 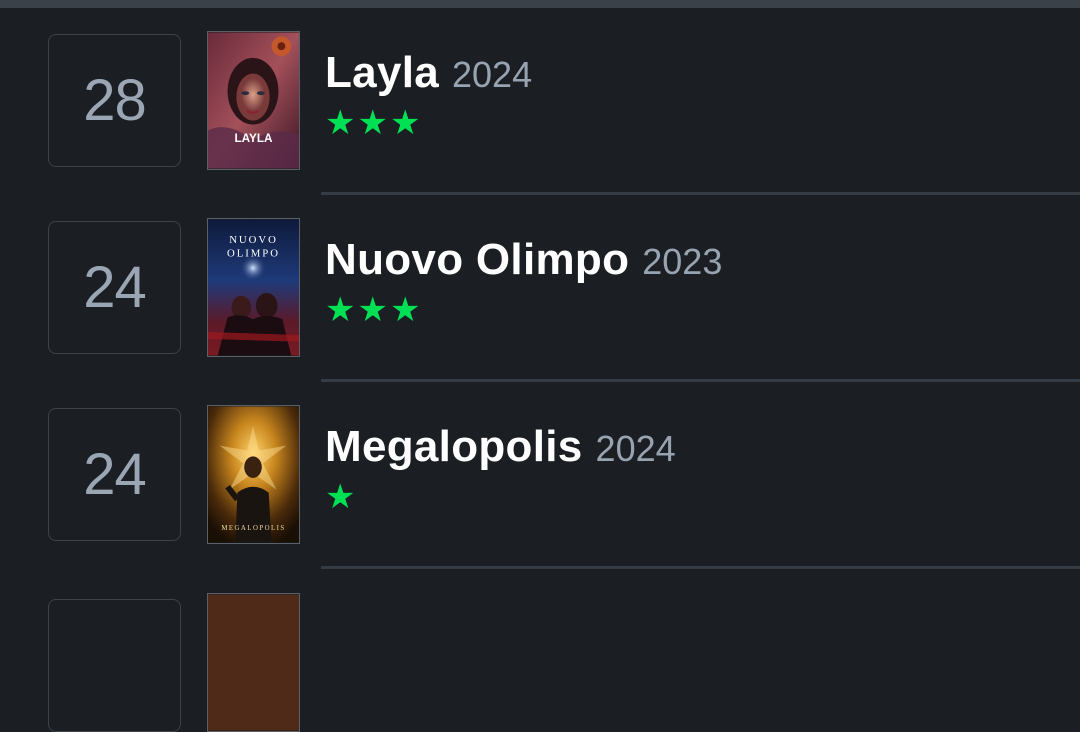 I want to click on film-poster, so click(x=253, y=662).